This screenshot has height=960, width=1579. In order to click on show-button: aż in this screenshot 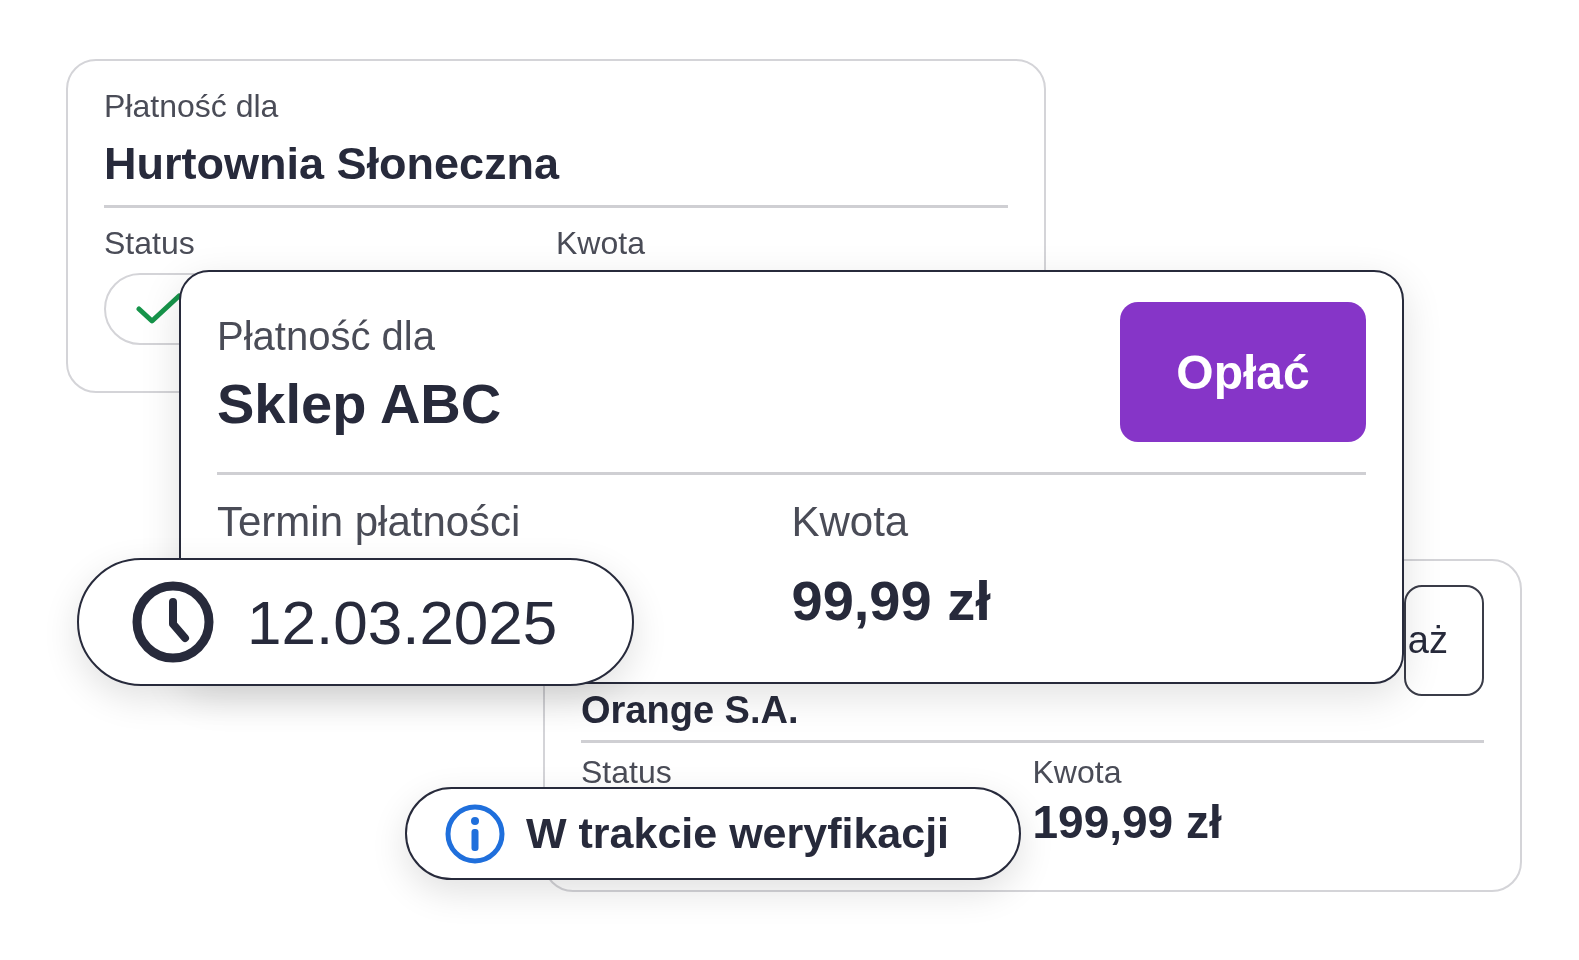, I will do `click(1444, 640)`.